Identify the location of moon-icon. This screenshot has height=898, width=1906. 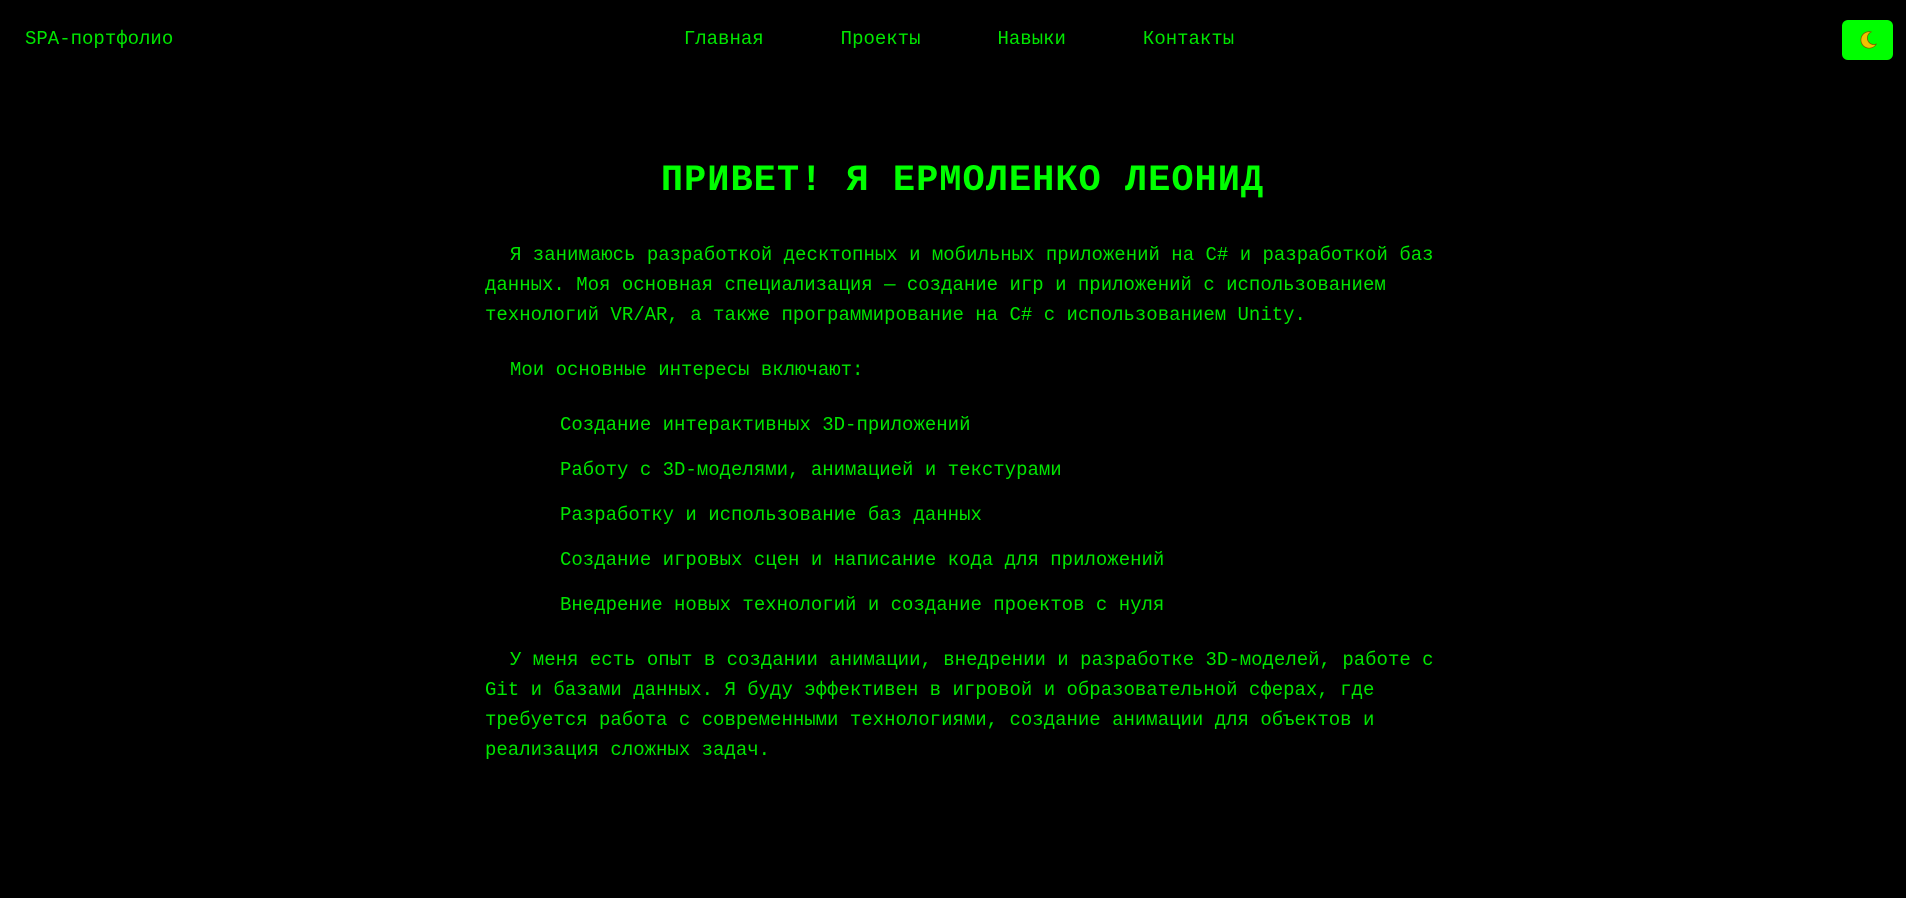
(1868, 40).